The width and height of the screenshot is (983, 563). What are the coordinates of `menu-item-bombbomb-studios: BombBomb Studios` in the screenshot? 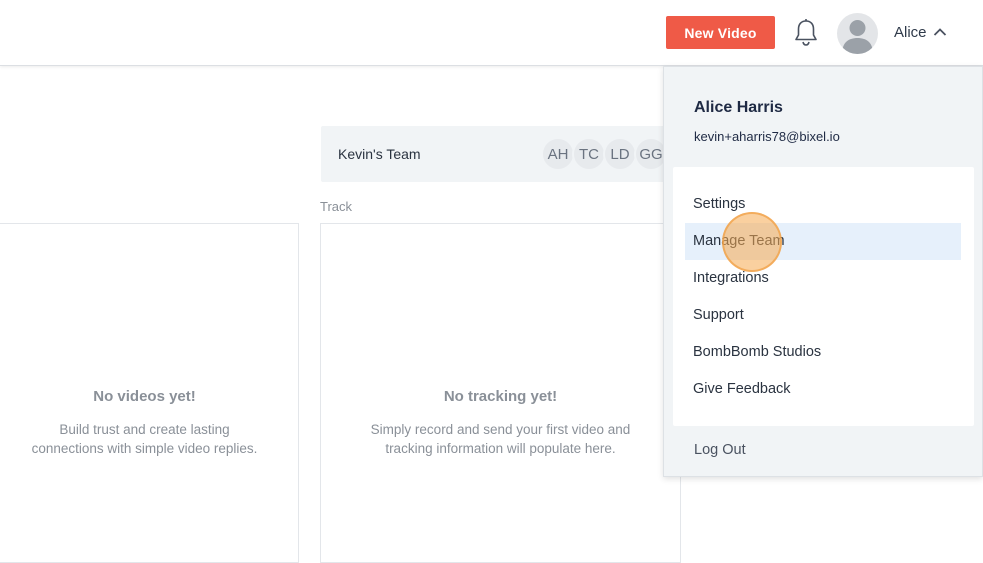 It's located at (823, 352).